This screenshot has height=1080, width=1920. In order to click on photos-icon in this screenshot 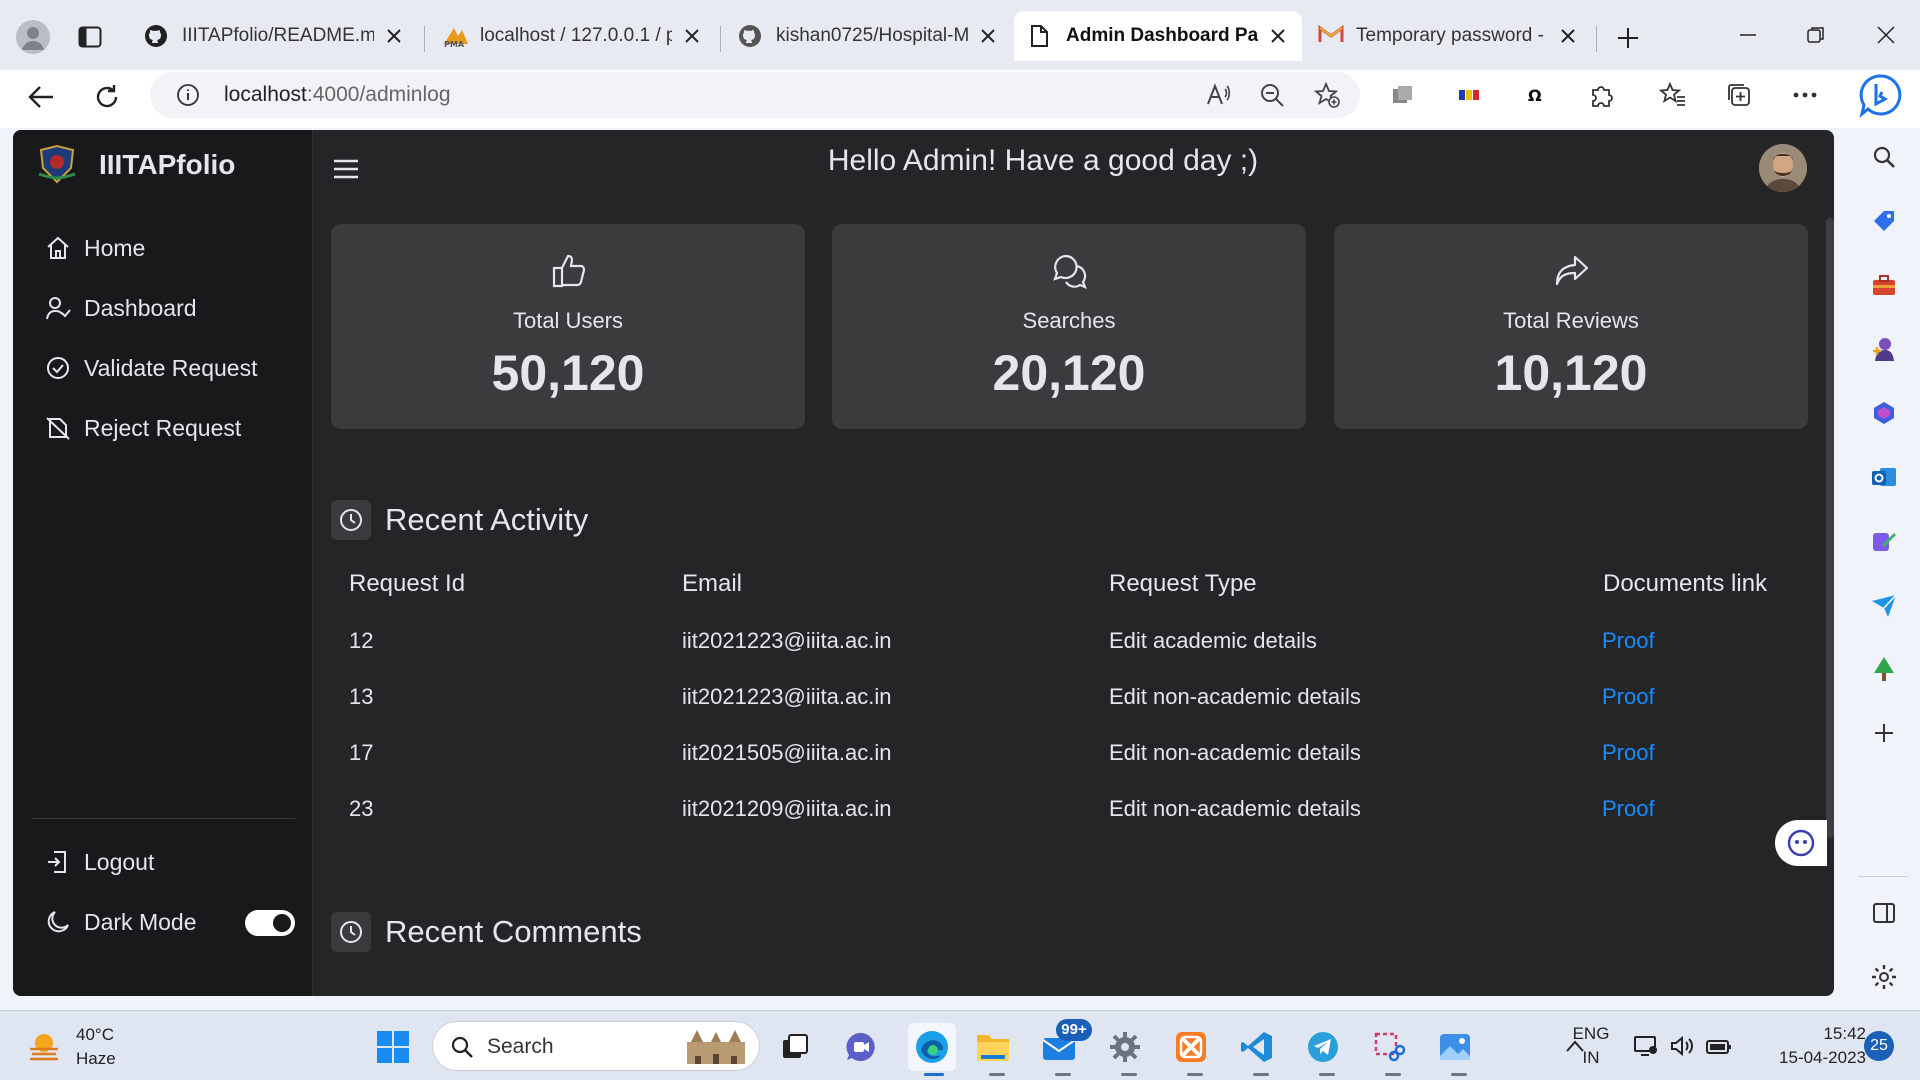, I will do `click(1455, 1047)`.